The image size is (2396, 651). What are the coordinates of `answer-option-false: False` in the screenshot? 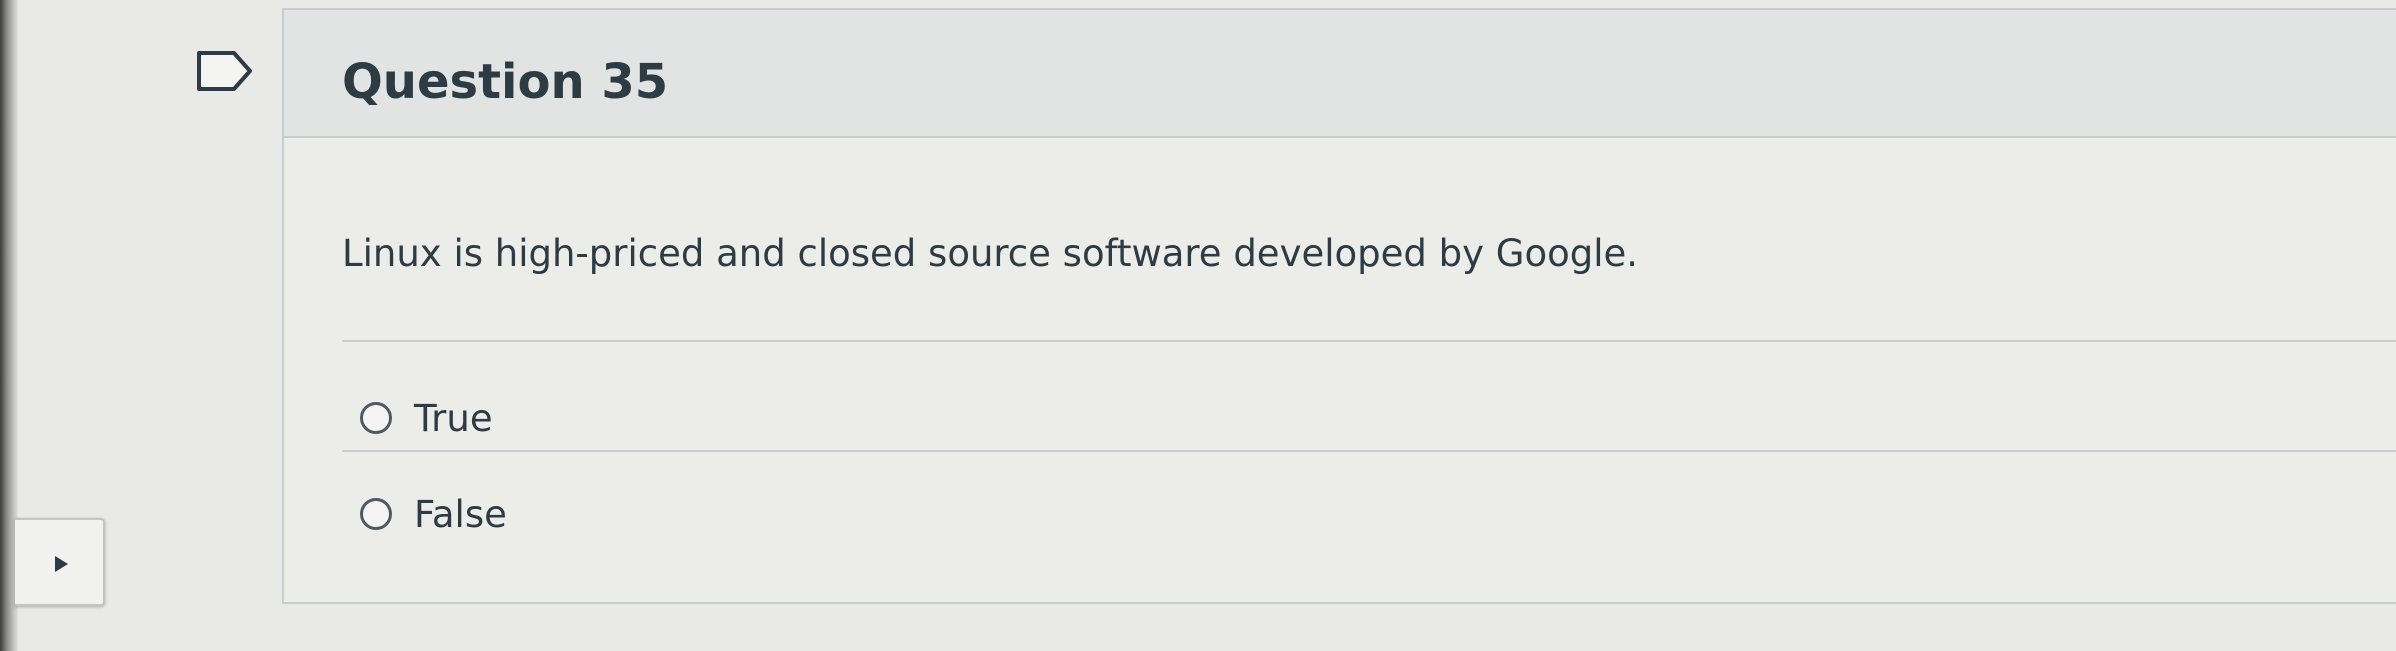 It's located at (433, 514).